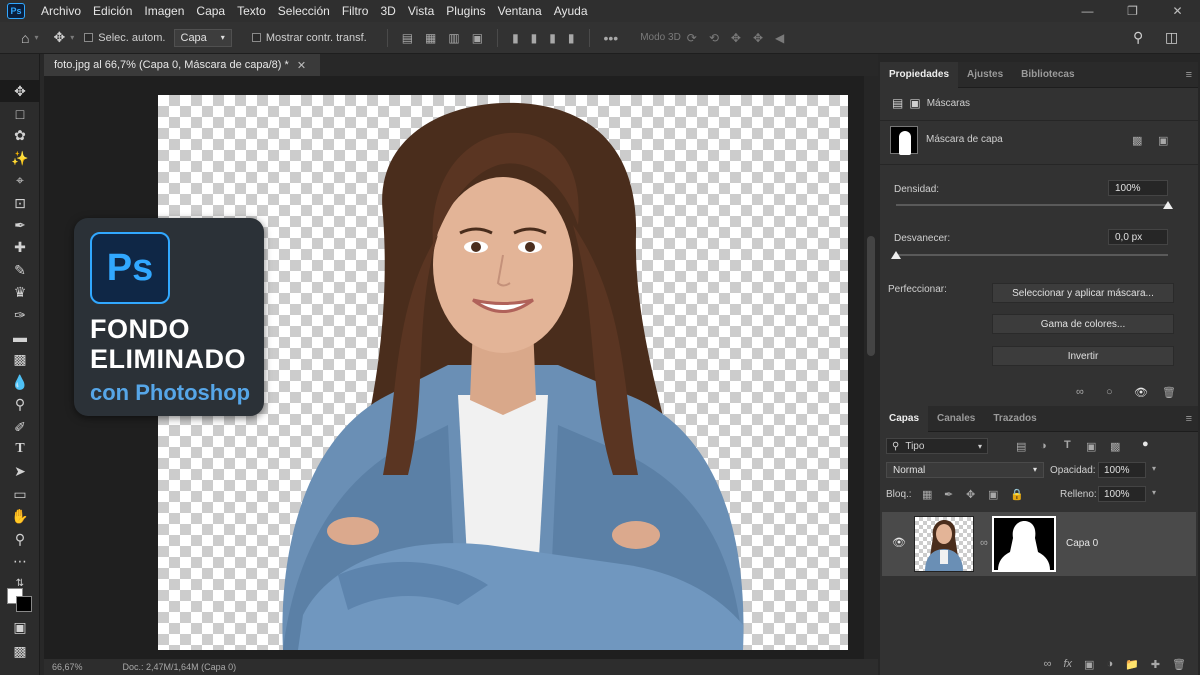  I want to click on align-left-icon: ▣, so click(477, 38).